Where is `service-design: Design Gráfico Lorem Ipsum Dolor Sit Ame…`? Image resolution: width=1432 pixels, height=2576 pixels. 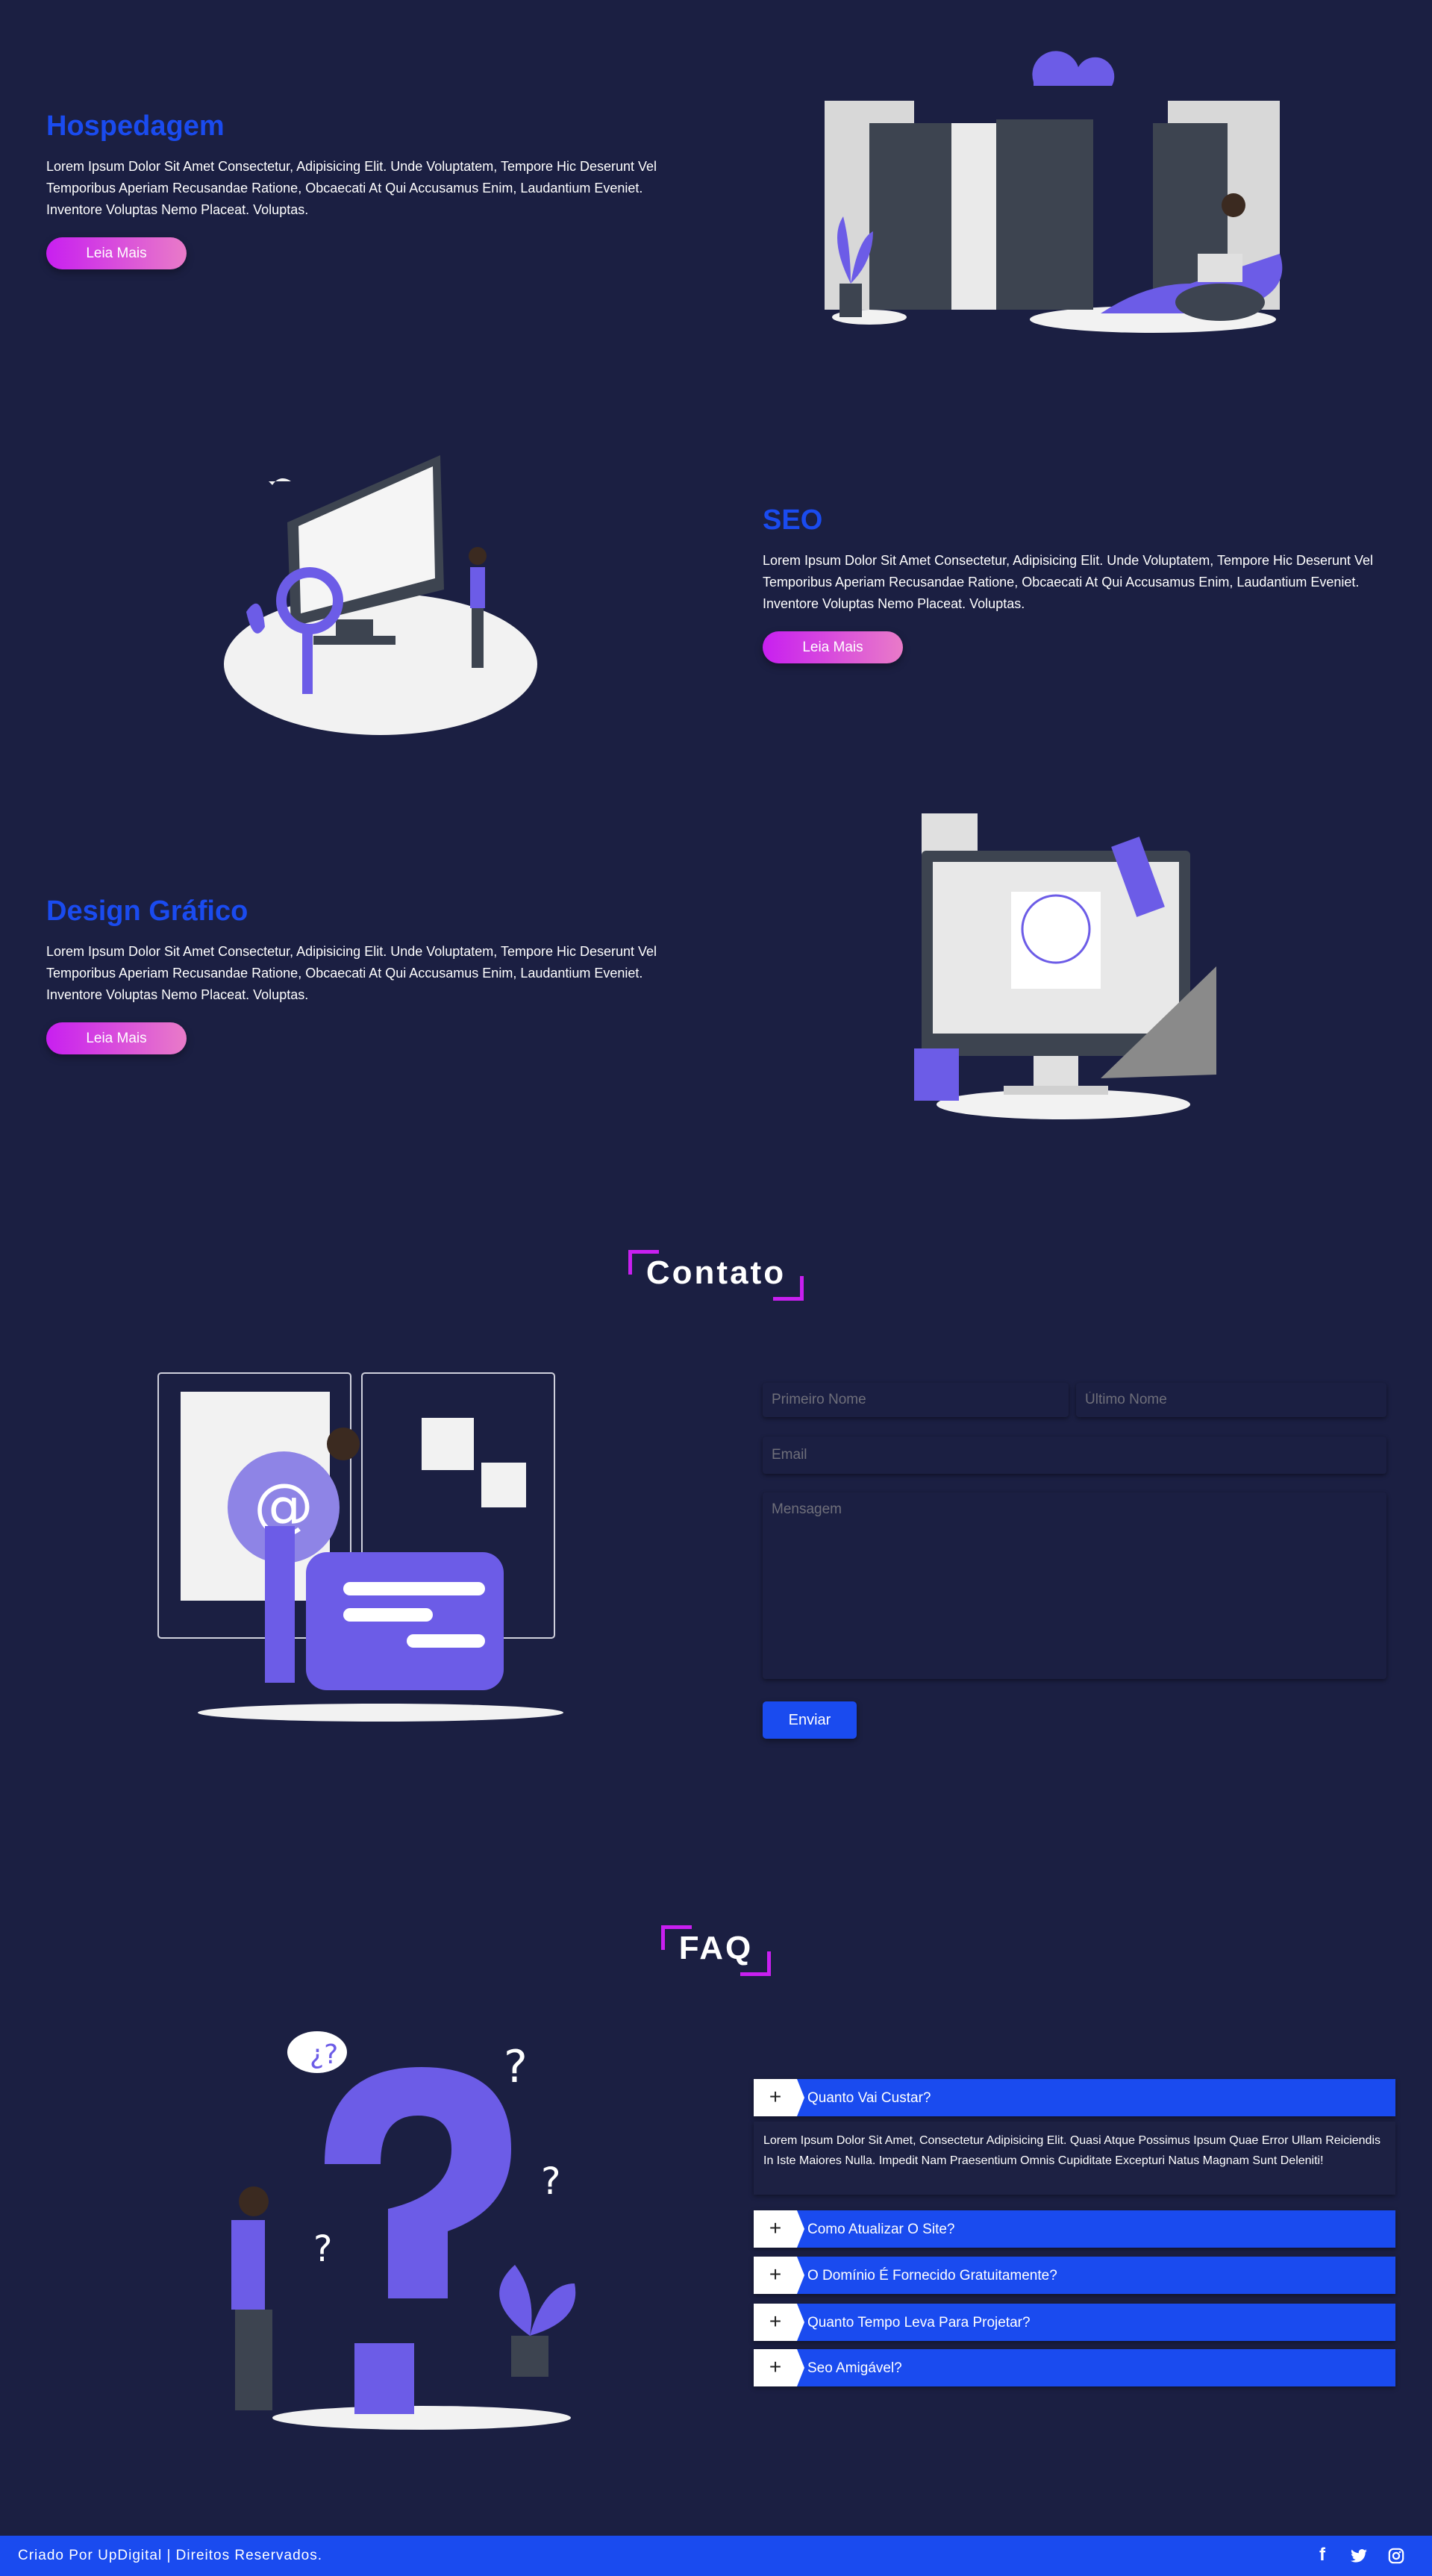
service-design: Design Gráfico Lorem Ipsum Dolor Sit Ame… is located at coordinates (356, 974).